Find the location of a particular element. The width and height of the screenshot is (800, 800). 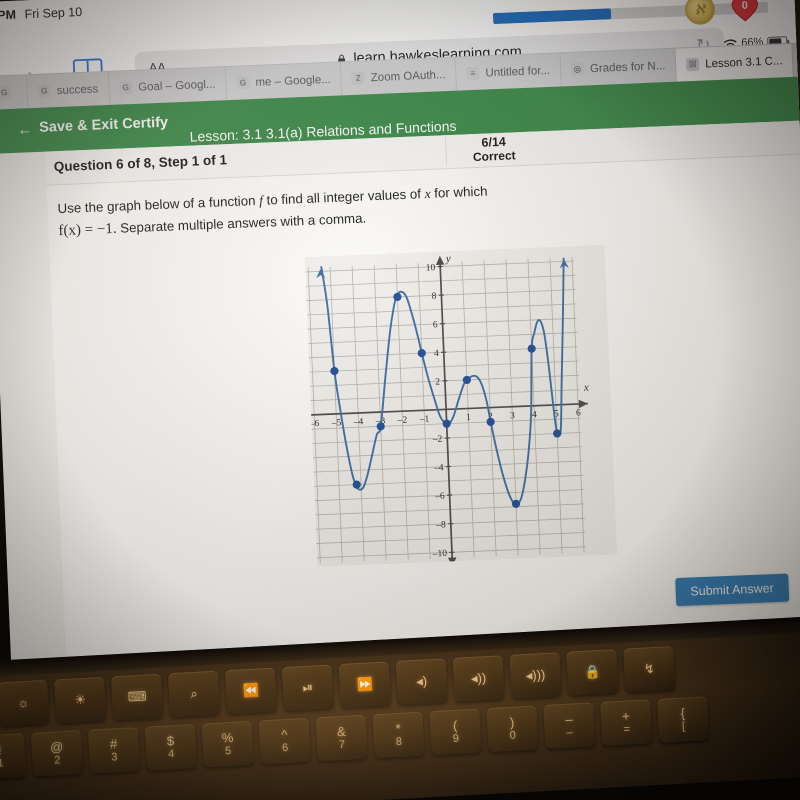

keyboard-key: $4 is located at coordinates (171, 747).